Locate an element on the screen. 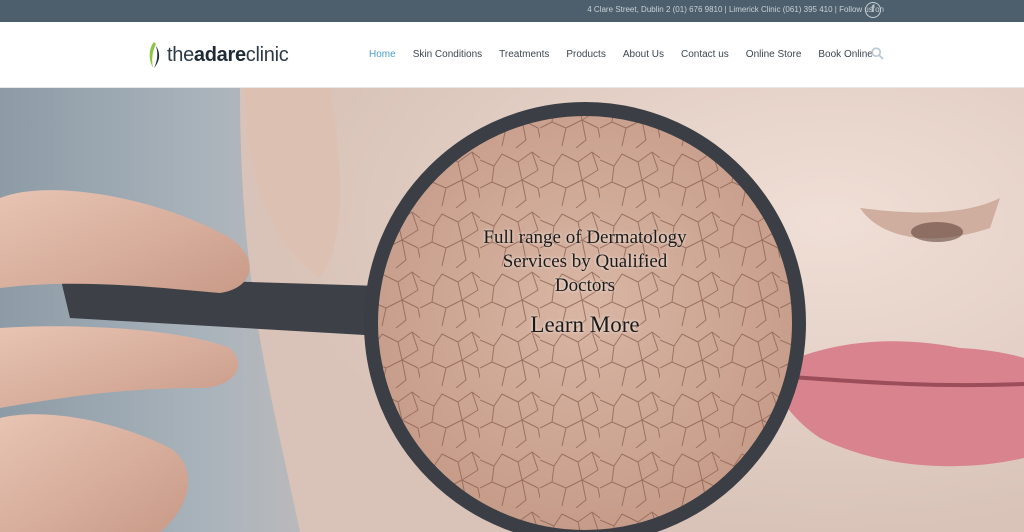 This screenshot has height=532, width=1024. hero-heading-line1: Full range of Dermatology is located at coordinates (585, 237).